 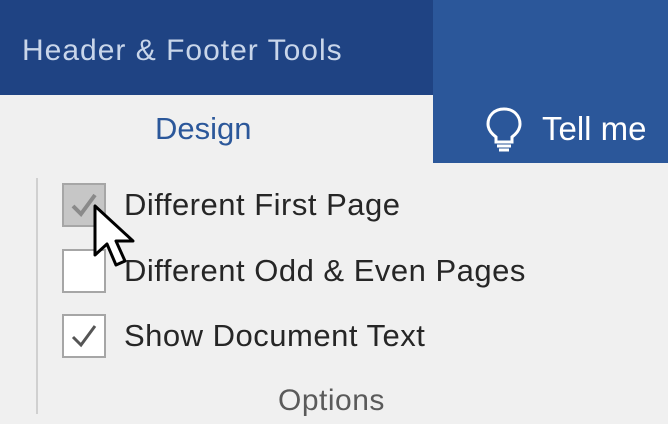 What do you see at coordinates (504, 129) in the screenshot?
I see `lightbulb-icon` at bounding box center [504, 129].